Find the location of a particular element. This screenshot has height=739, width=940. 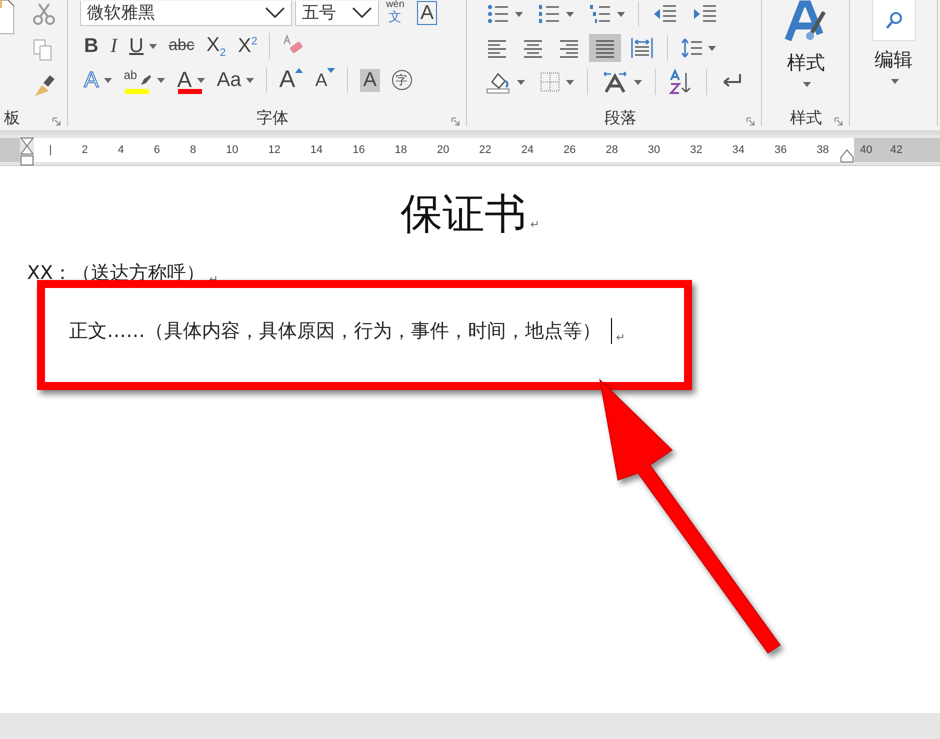

ruler-number: 34 is located at coordinates (738, 150).